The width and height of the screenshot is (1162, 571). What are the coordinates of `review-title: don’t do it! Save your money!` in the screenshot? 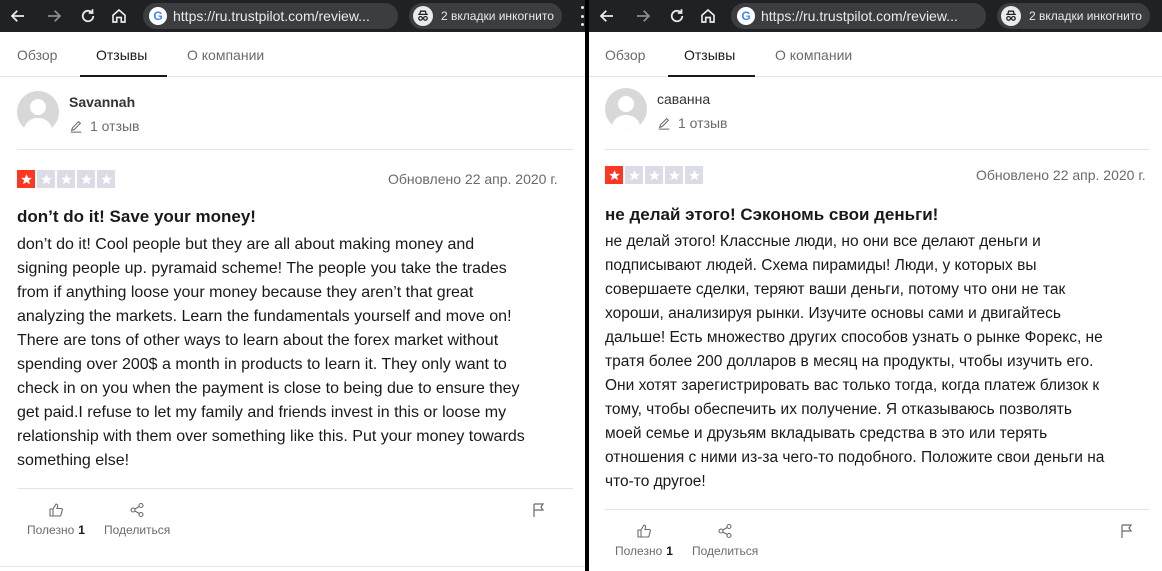 It's located at (136, 217).